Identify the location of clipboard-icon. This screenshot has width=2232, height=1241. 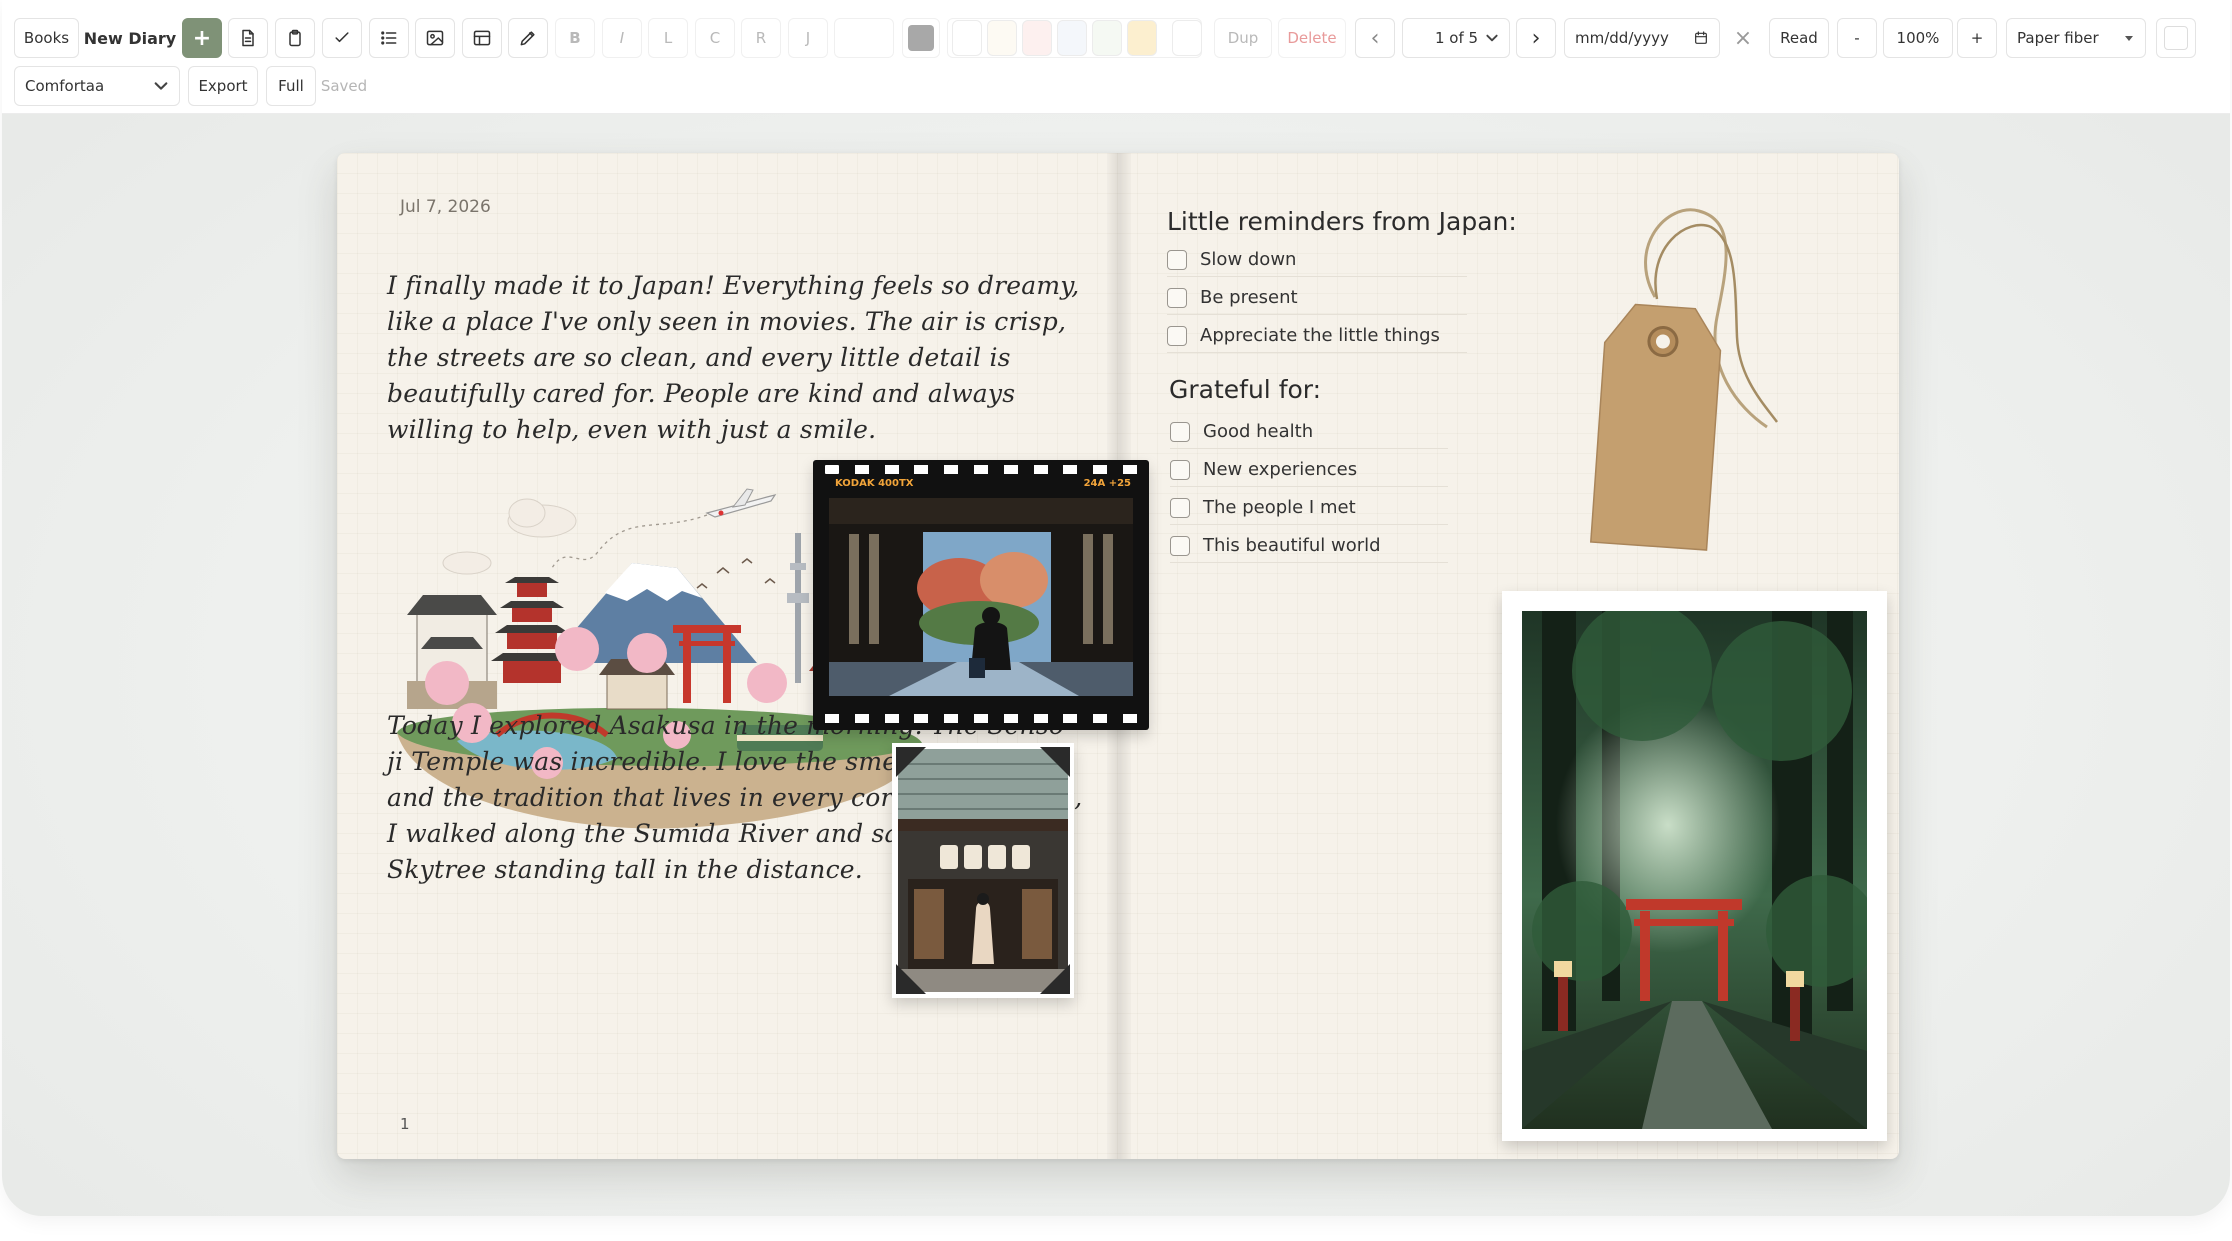
(295, 38).